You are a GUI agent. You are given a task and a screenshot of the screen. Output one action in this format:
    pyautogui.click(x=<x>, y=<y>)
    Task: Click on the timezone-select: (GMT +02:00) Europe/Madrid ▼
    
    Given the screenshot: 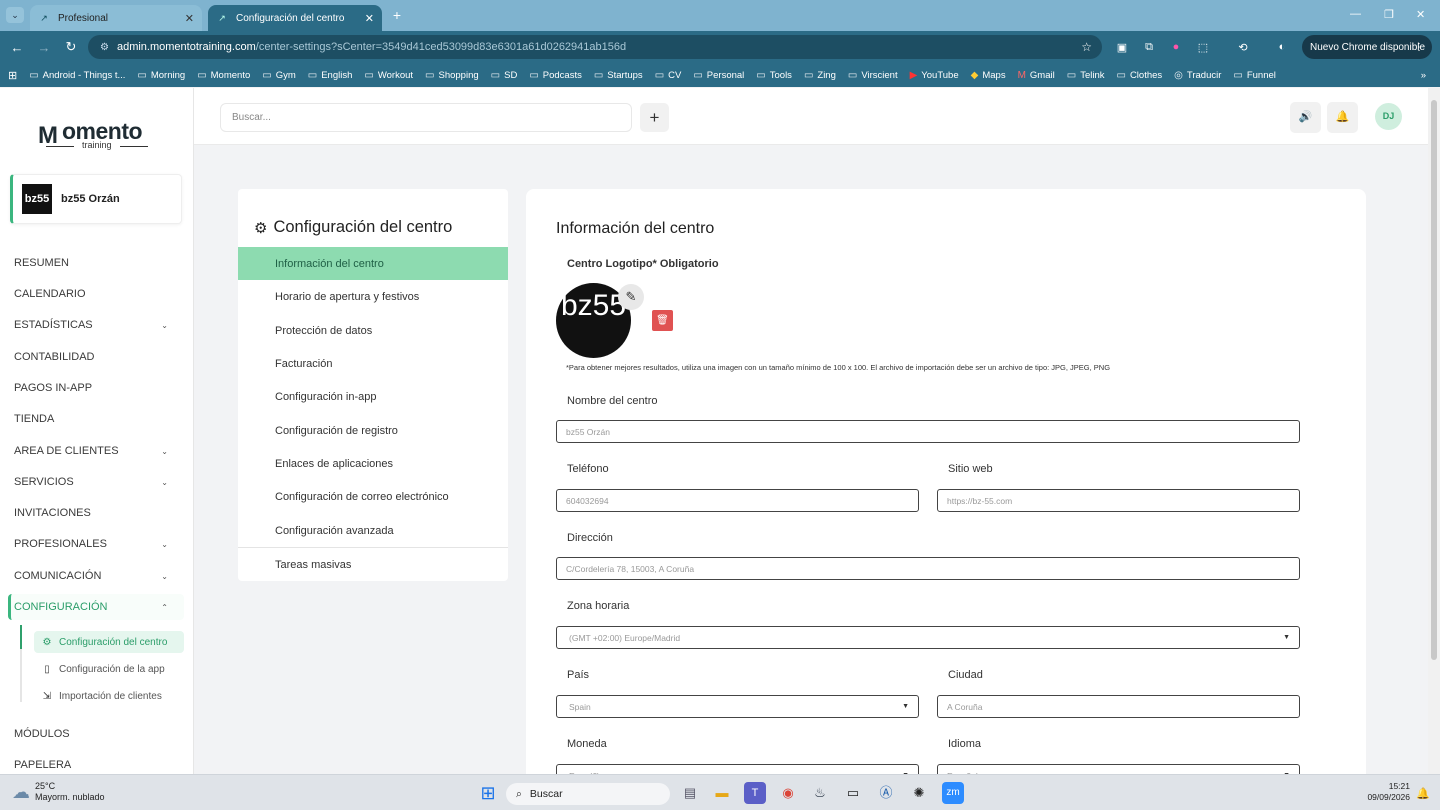 What is the action you would take?
    pyautogui.click(x=928, y=637)
    